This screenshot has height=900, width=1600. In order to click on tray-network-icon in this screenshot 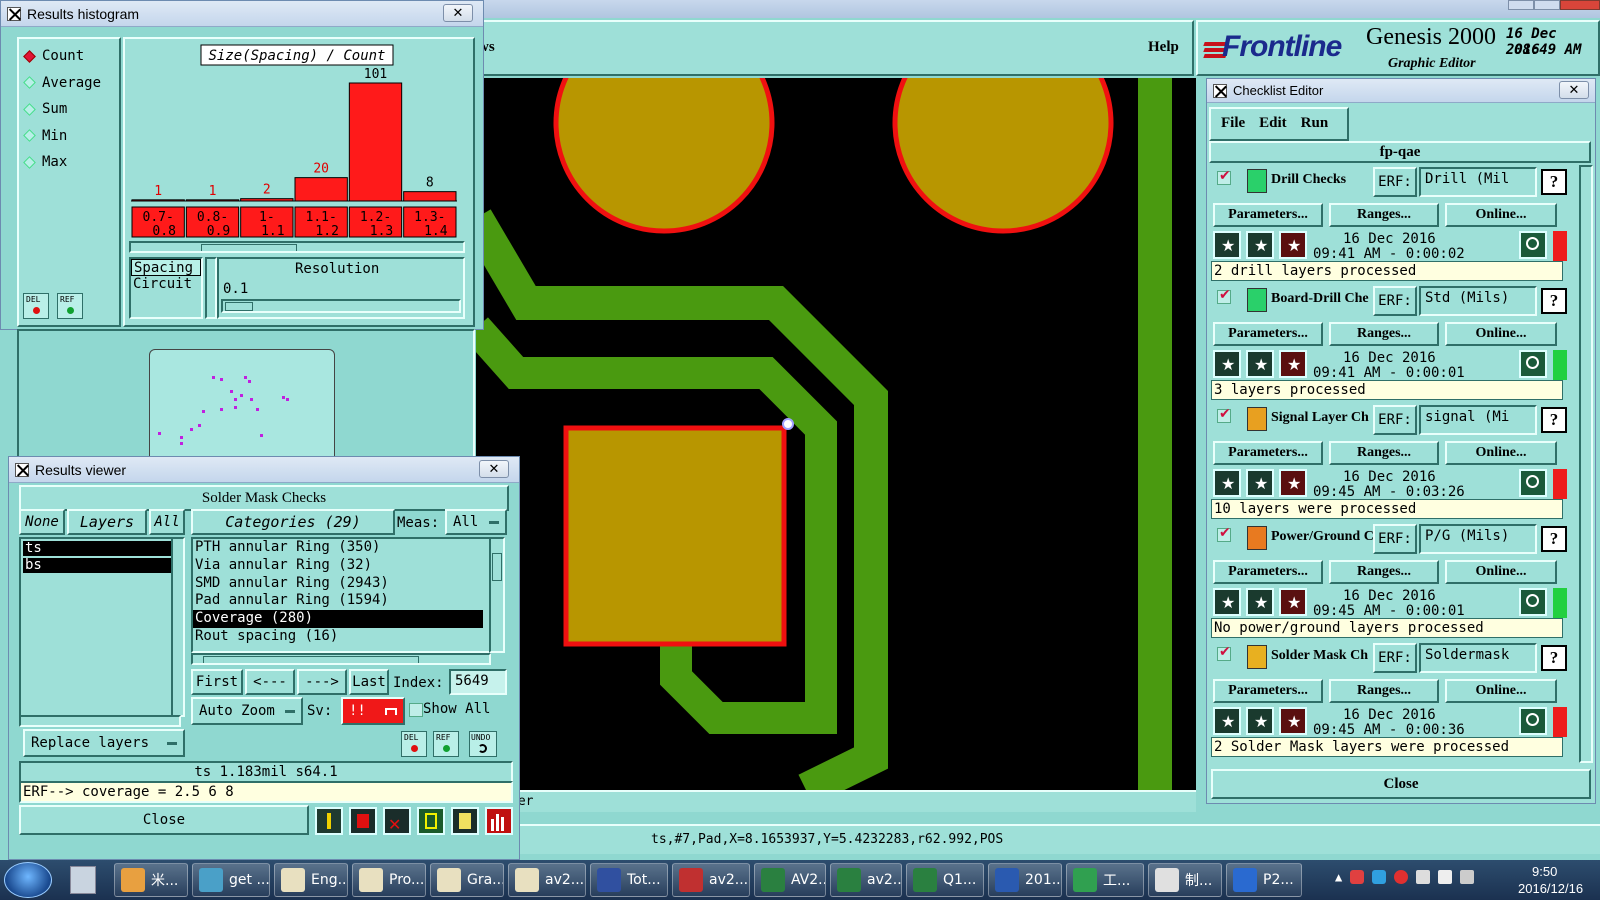, I will do `click(1423, 877)`.